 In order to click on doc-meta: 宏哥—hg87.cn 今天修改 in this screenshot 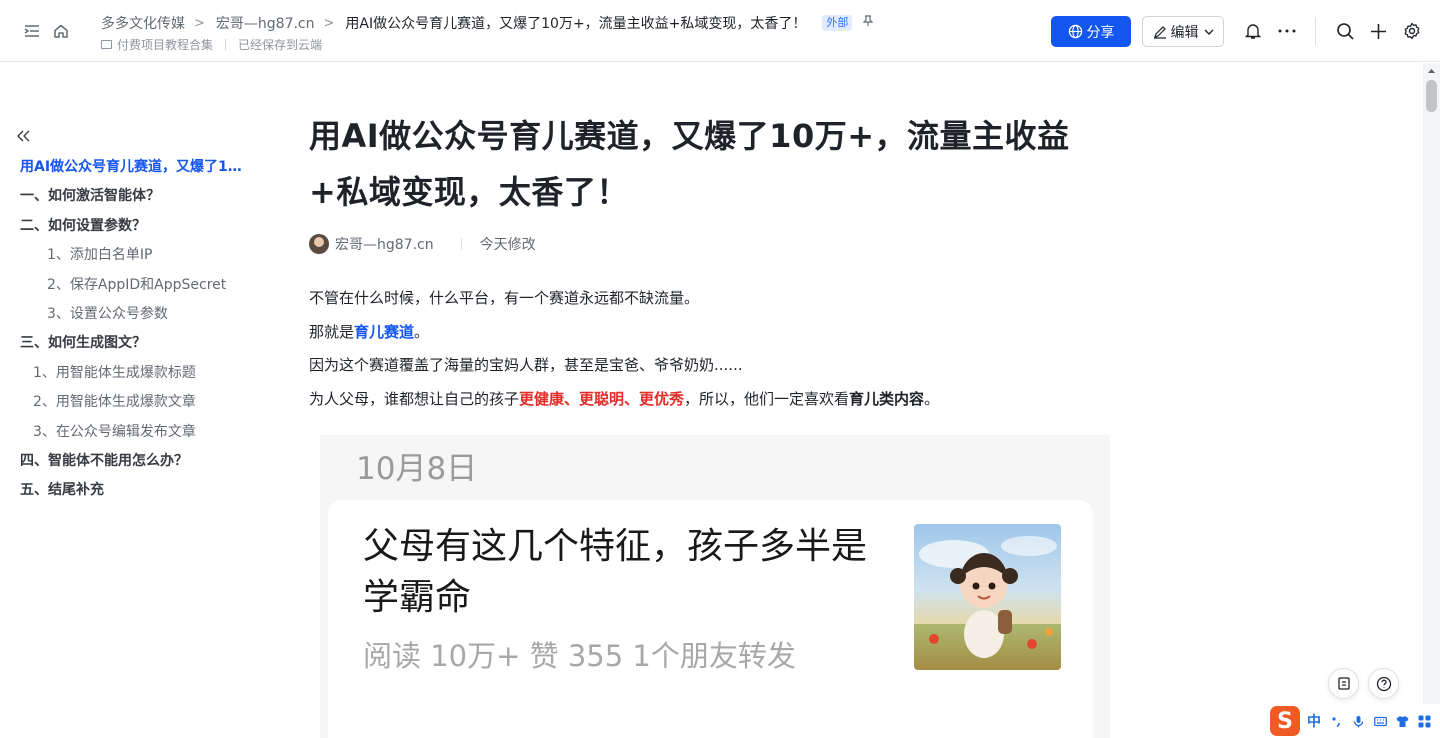, I will do `click(709, 244)`.